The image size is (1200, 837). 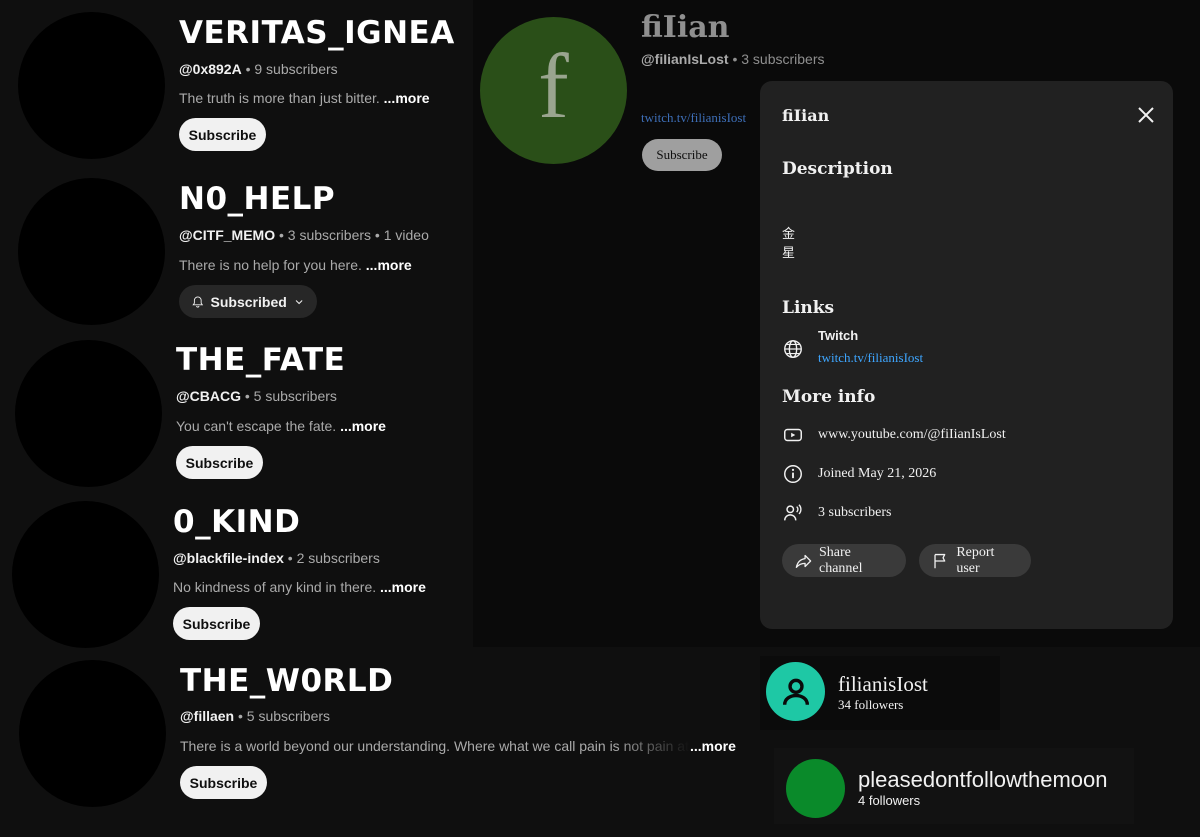 I want to click on follower-card: filianisIost 34 followers, so click(x=880, y=693).